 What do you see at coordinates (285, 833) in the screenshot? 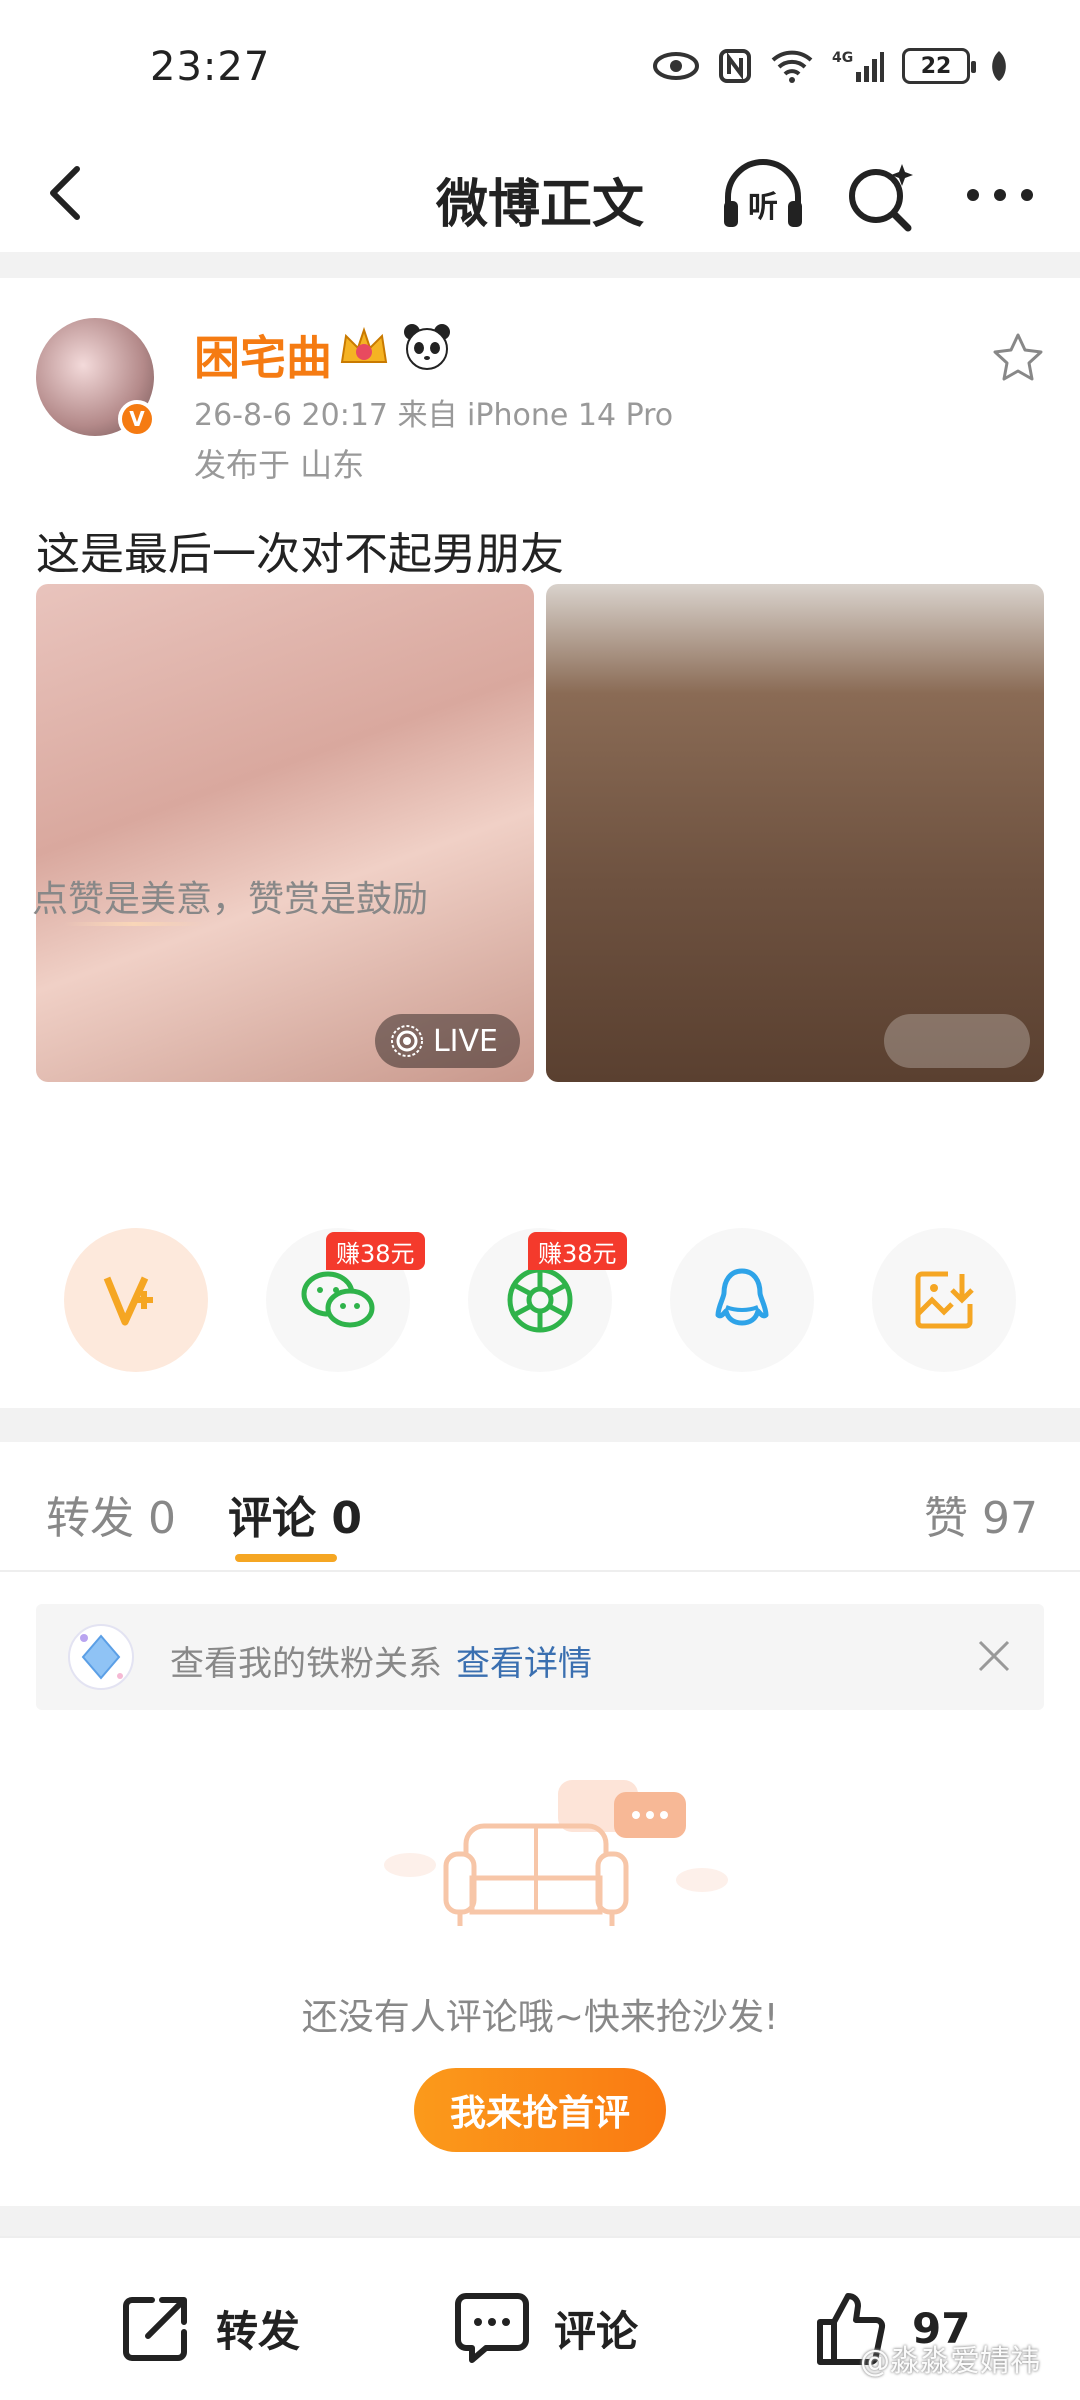
I see `post-image-1: LIVE` at bounding box center [285, 833].